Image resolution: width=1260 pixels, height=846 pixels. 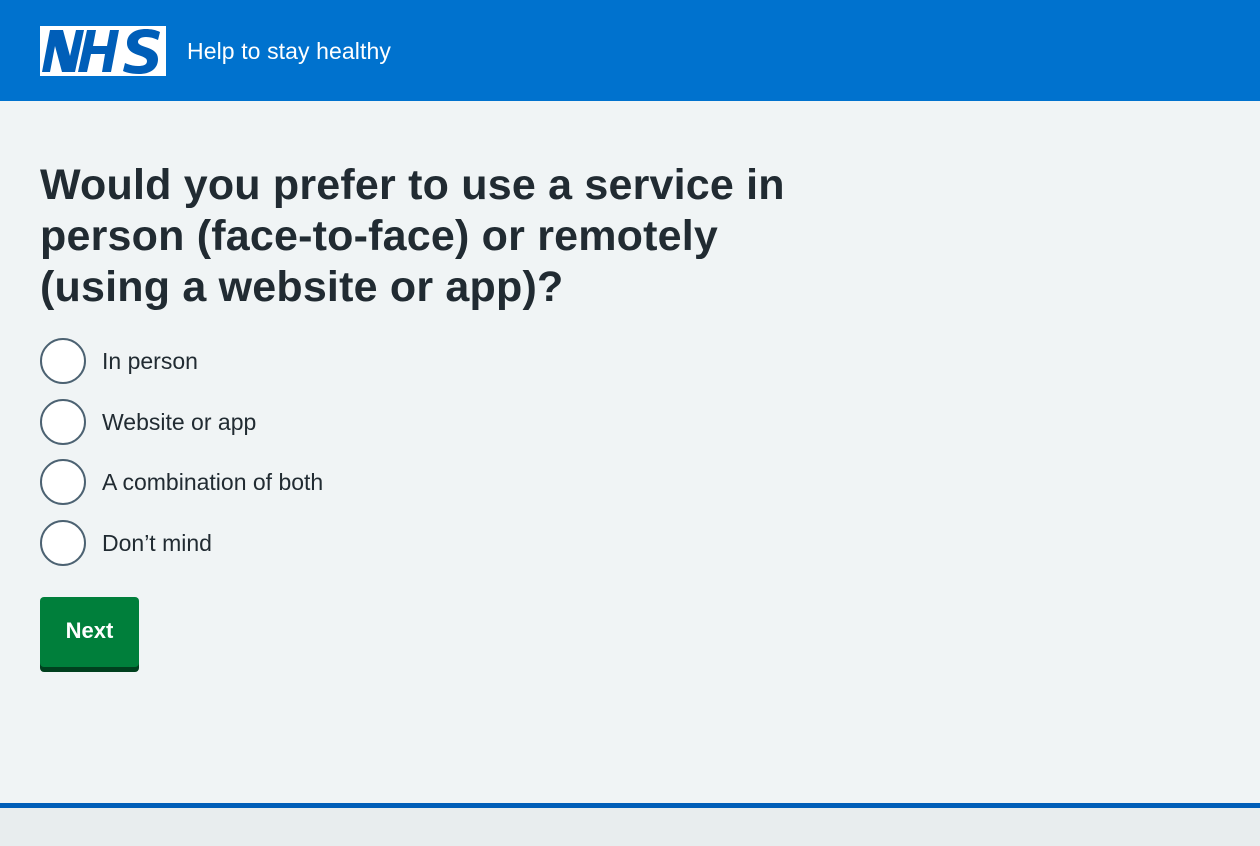 What do you see at coordinates (150, 361) in the screenshot?
I see `radio-label: In person` at bounding box center [150, 361].